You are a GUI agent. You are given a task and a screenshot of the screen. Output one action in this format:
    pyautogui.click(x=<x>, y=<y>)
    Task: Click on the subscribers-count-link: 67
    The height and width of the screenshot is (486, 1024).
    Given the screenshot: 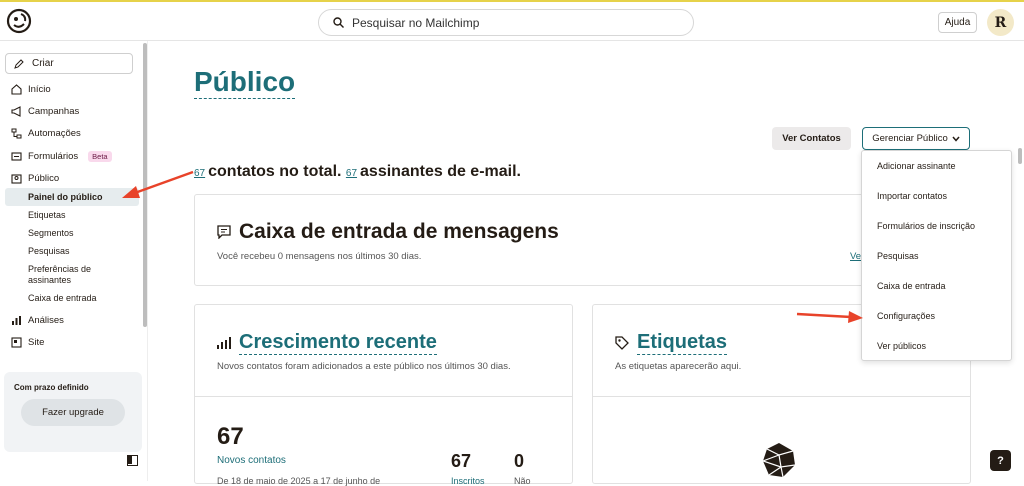 What is the action you would take?
    pyautogui.click(x=351, y=173)
    